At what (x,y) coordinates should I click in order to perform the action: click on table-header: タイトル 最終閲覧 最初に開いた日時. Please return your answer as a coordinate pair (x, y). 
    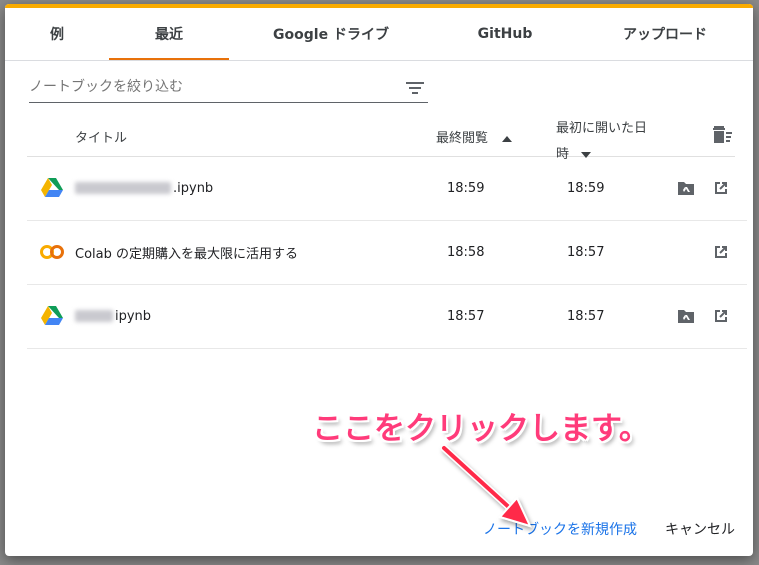
    Looking at the image, I should click on (381, 137).